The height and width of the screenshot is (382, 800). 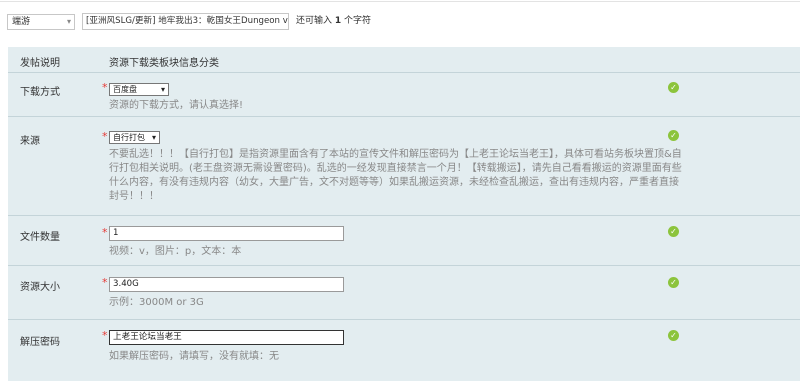 I want to click on row-label-file-count: 文件数量, so click(x=40, y=237).